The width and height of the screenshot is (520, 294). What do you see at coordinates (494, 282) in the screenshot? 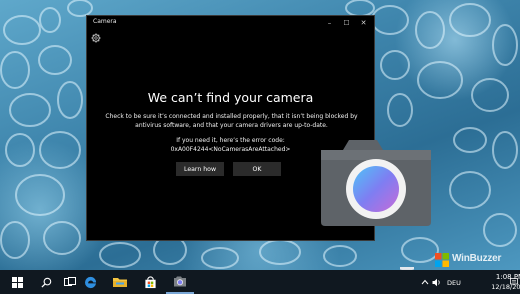
I see `taskbar-clock: 1:08 PM 12/18/2015` at bounding box center [494, 282].